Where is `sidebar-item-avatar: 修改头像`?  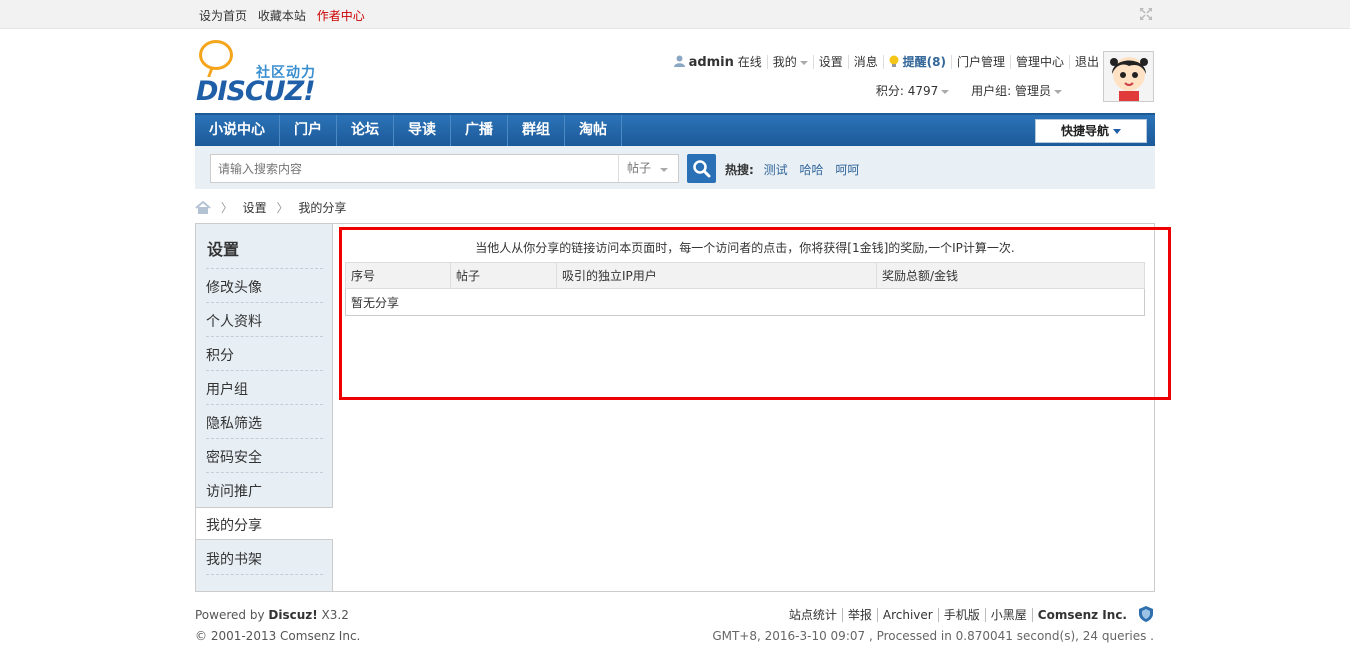
sidebar-item-avatar: 修改头像 is located at coordinates (264, 287).